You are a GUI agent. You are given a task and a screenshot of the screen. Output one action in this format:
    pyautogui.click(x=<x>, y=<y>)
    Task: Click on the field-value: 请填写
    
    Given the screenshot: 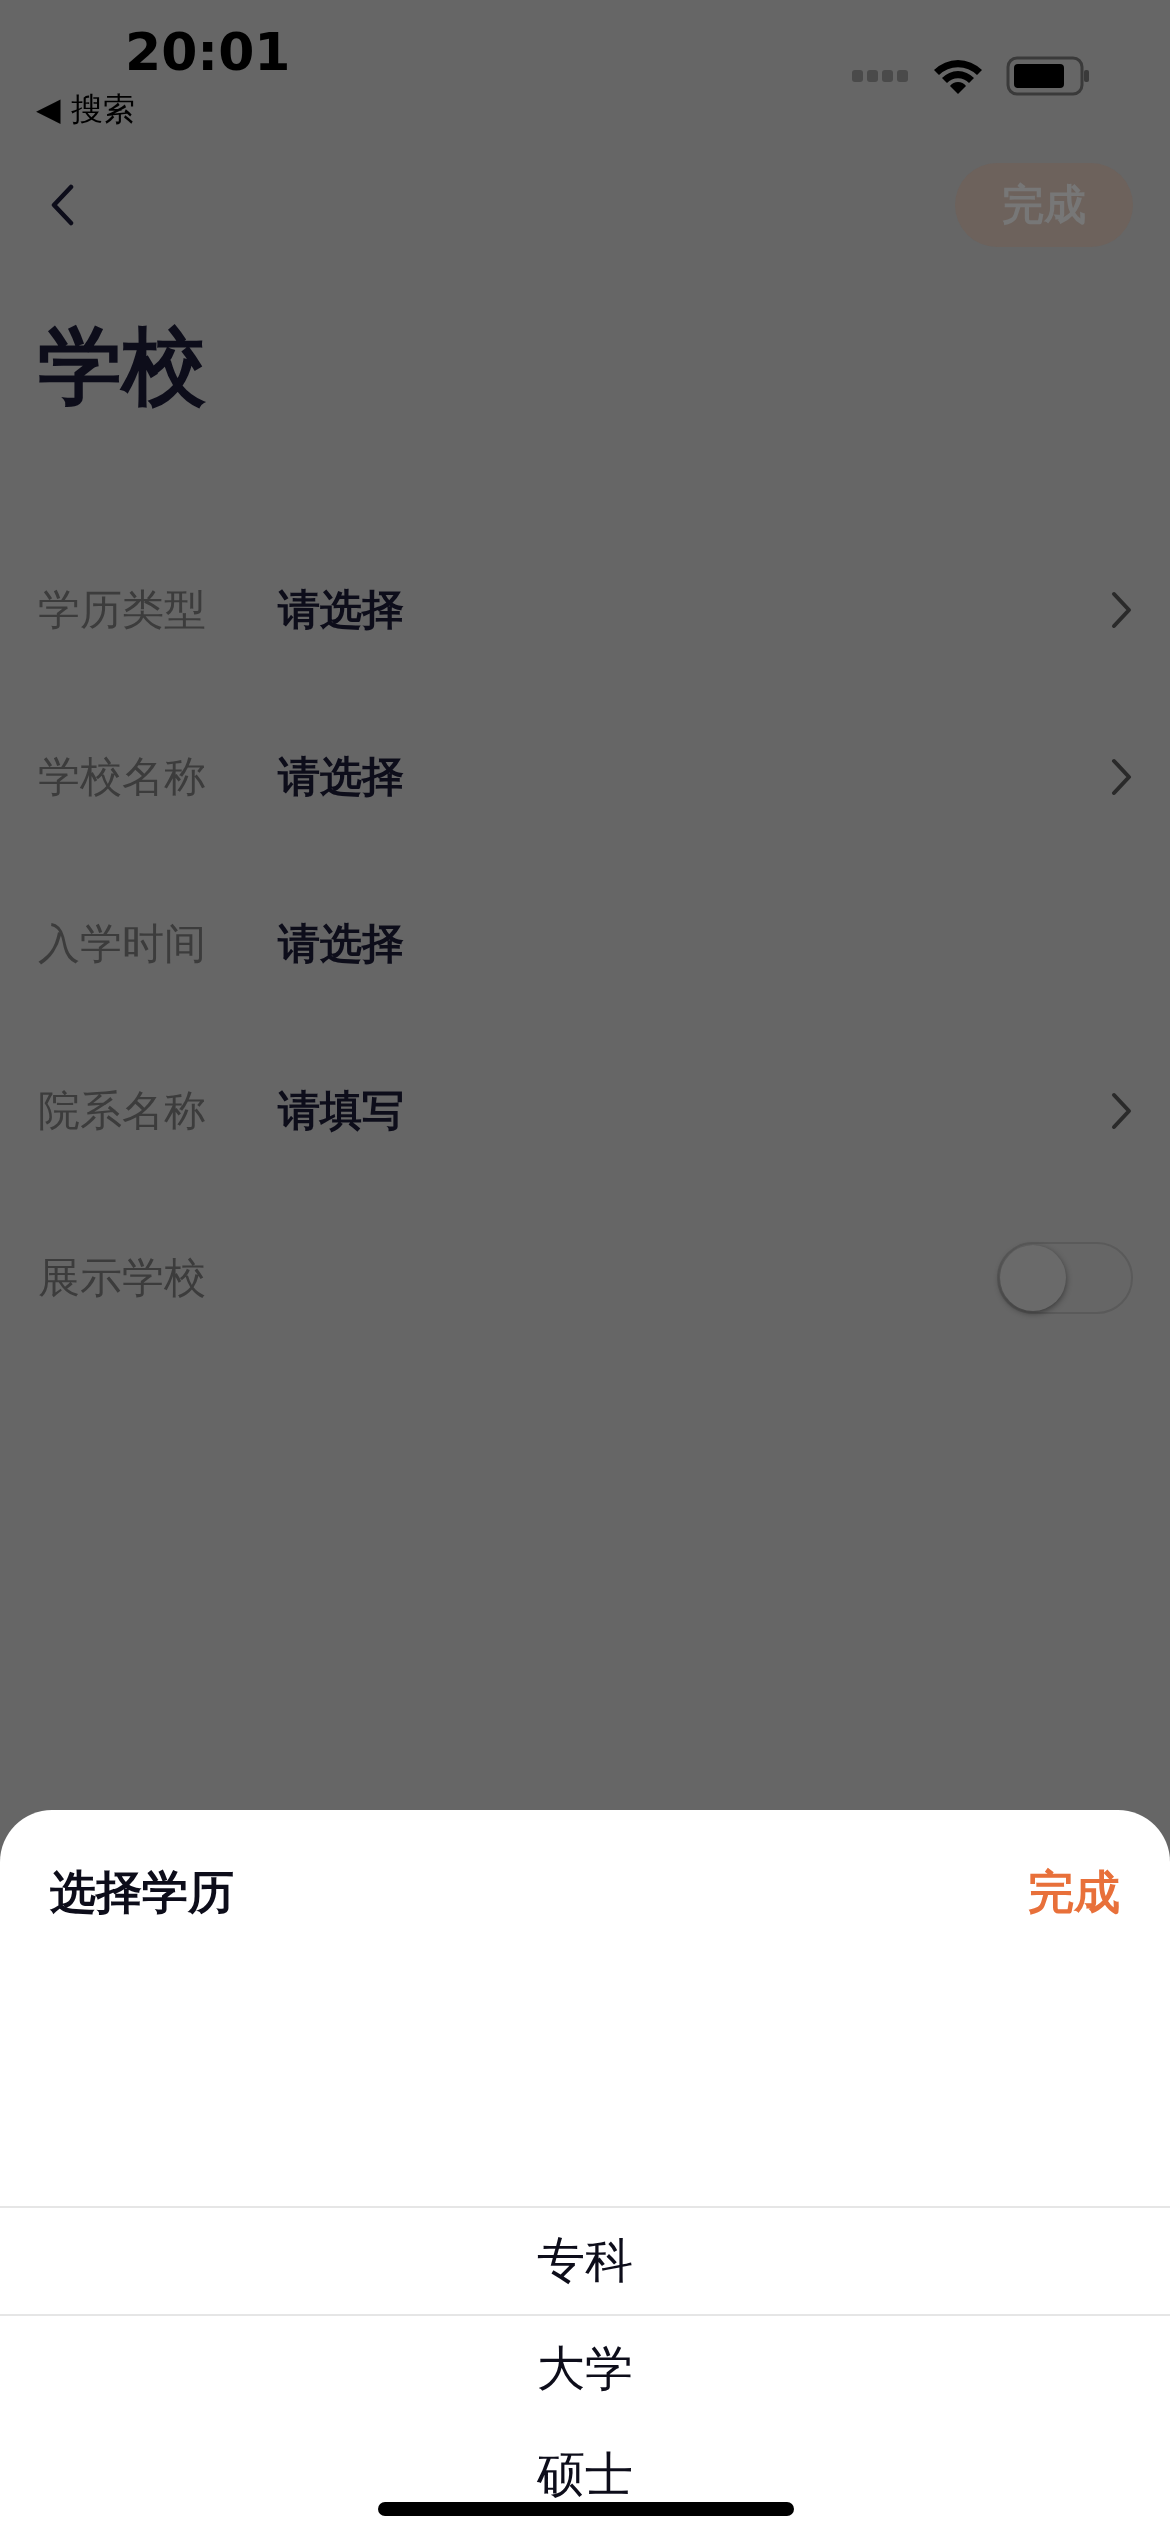 What is the action you would take?
    pyautogui.click(x=694, y=1110)
    